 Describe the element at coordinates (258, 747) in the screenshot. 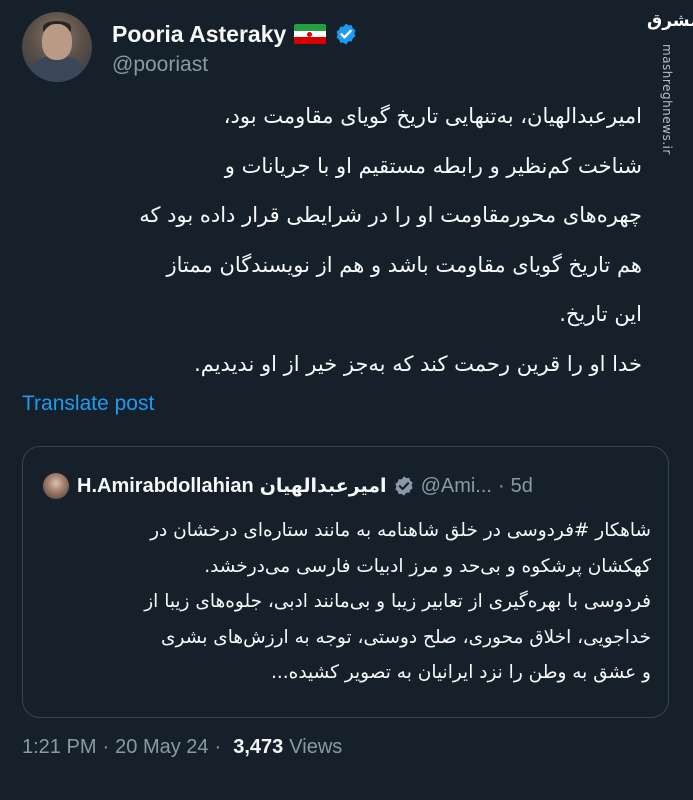

I see `views-count: 3,473` at that location.